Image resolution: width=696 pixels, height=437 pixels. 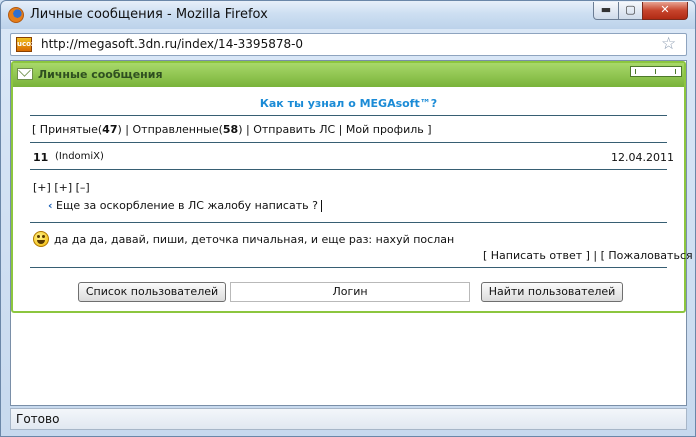 I want to click on star-icon: ☆, so click(x=668, y=44).